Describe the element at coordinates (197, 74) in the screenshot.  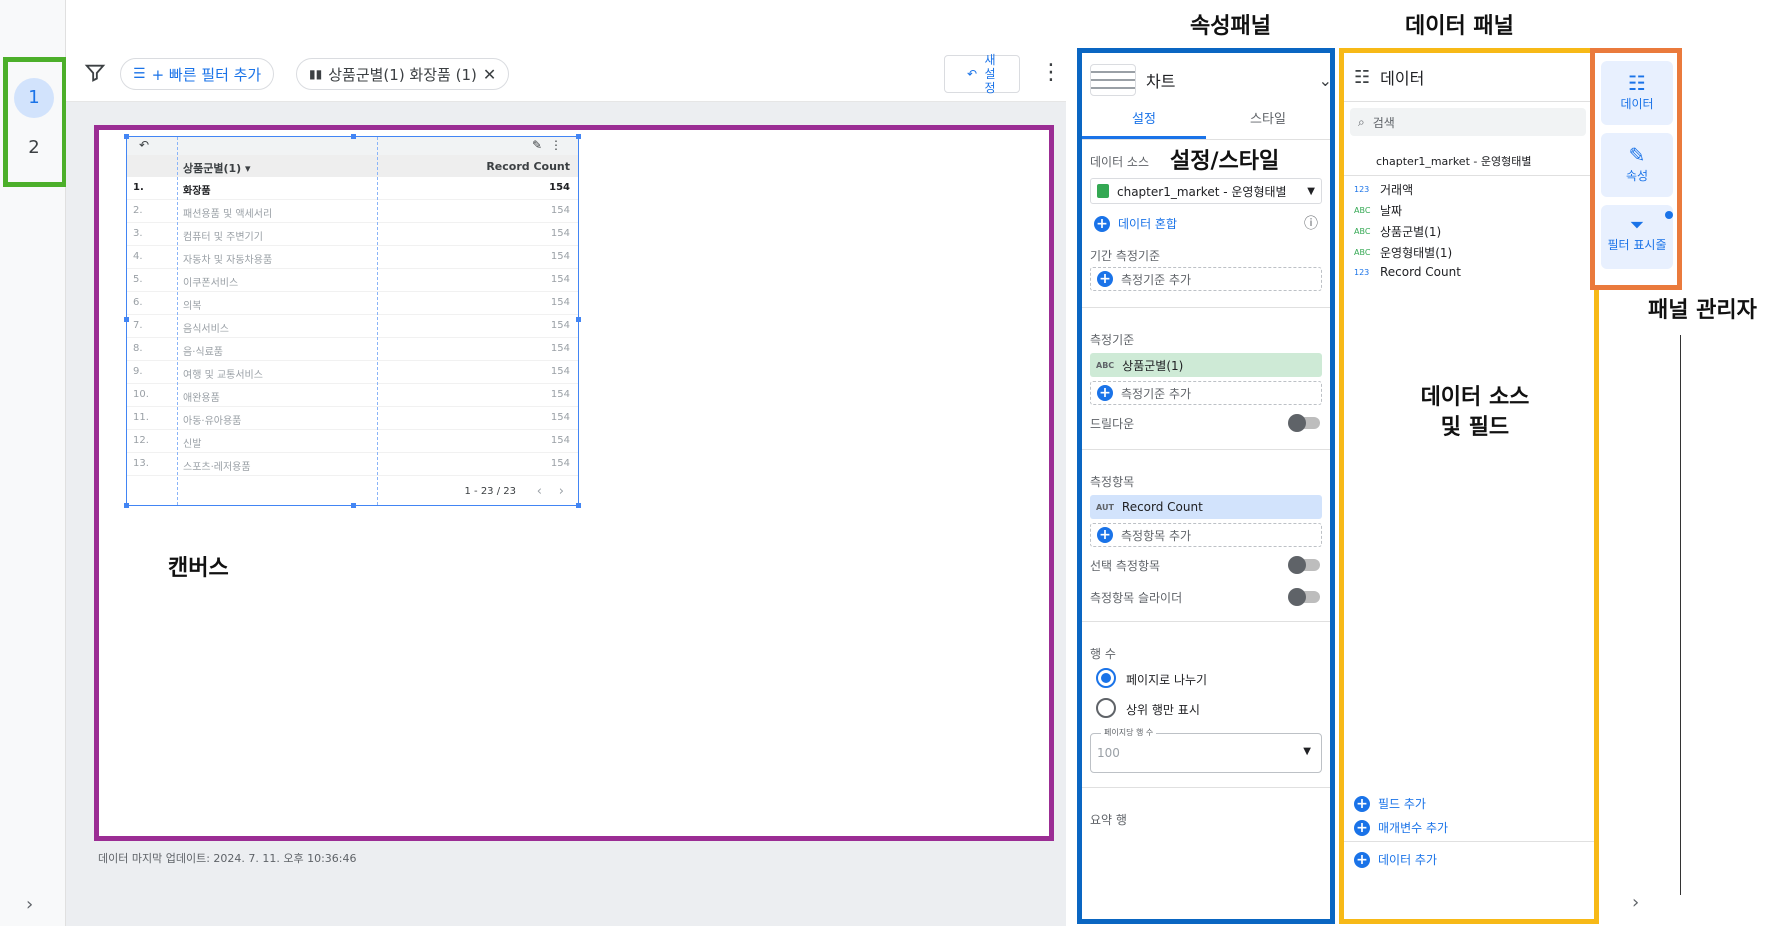
I see `add-quick-filter-button: ☰ + 빠른 필터 추가` at that location.